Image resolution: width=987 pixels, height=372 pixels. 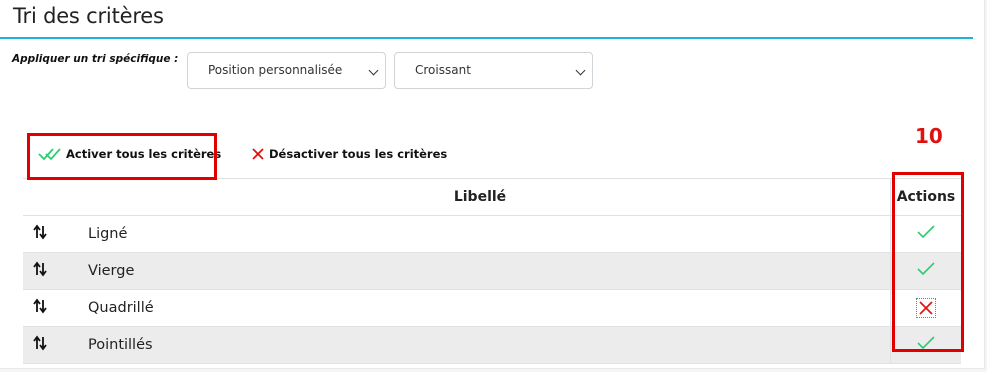 What do you see at coordinates (480, 197) in the screenshot?
I see `column-header-label: Libellé` at bounding box center [480, 197].